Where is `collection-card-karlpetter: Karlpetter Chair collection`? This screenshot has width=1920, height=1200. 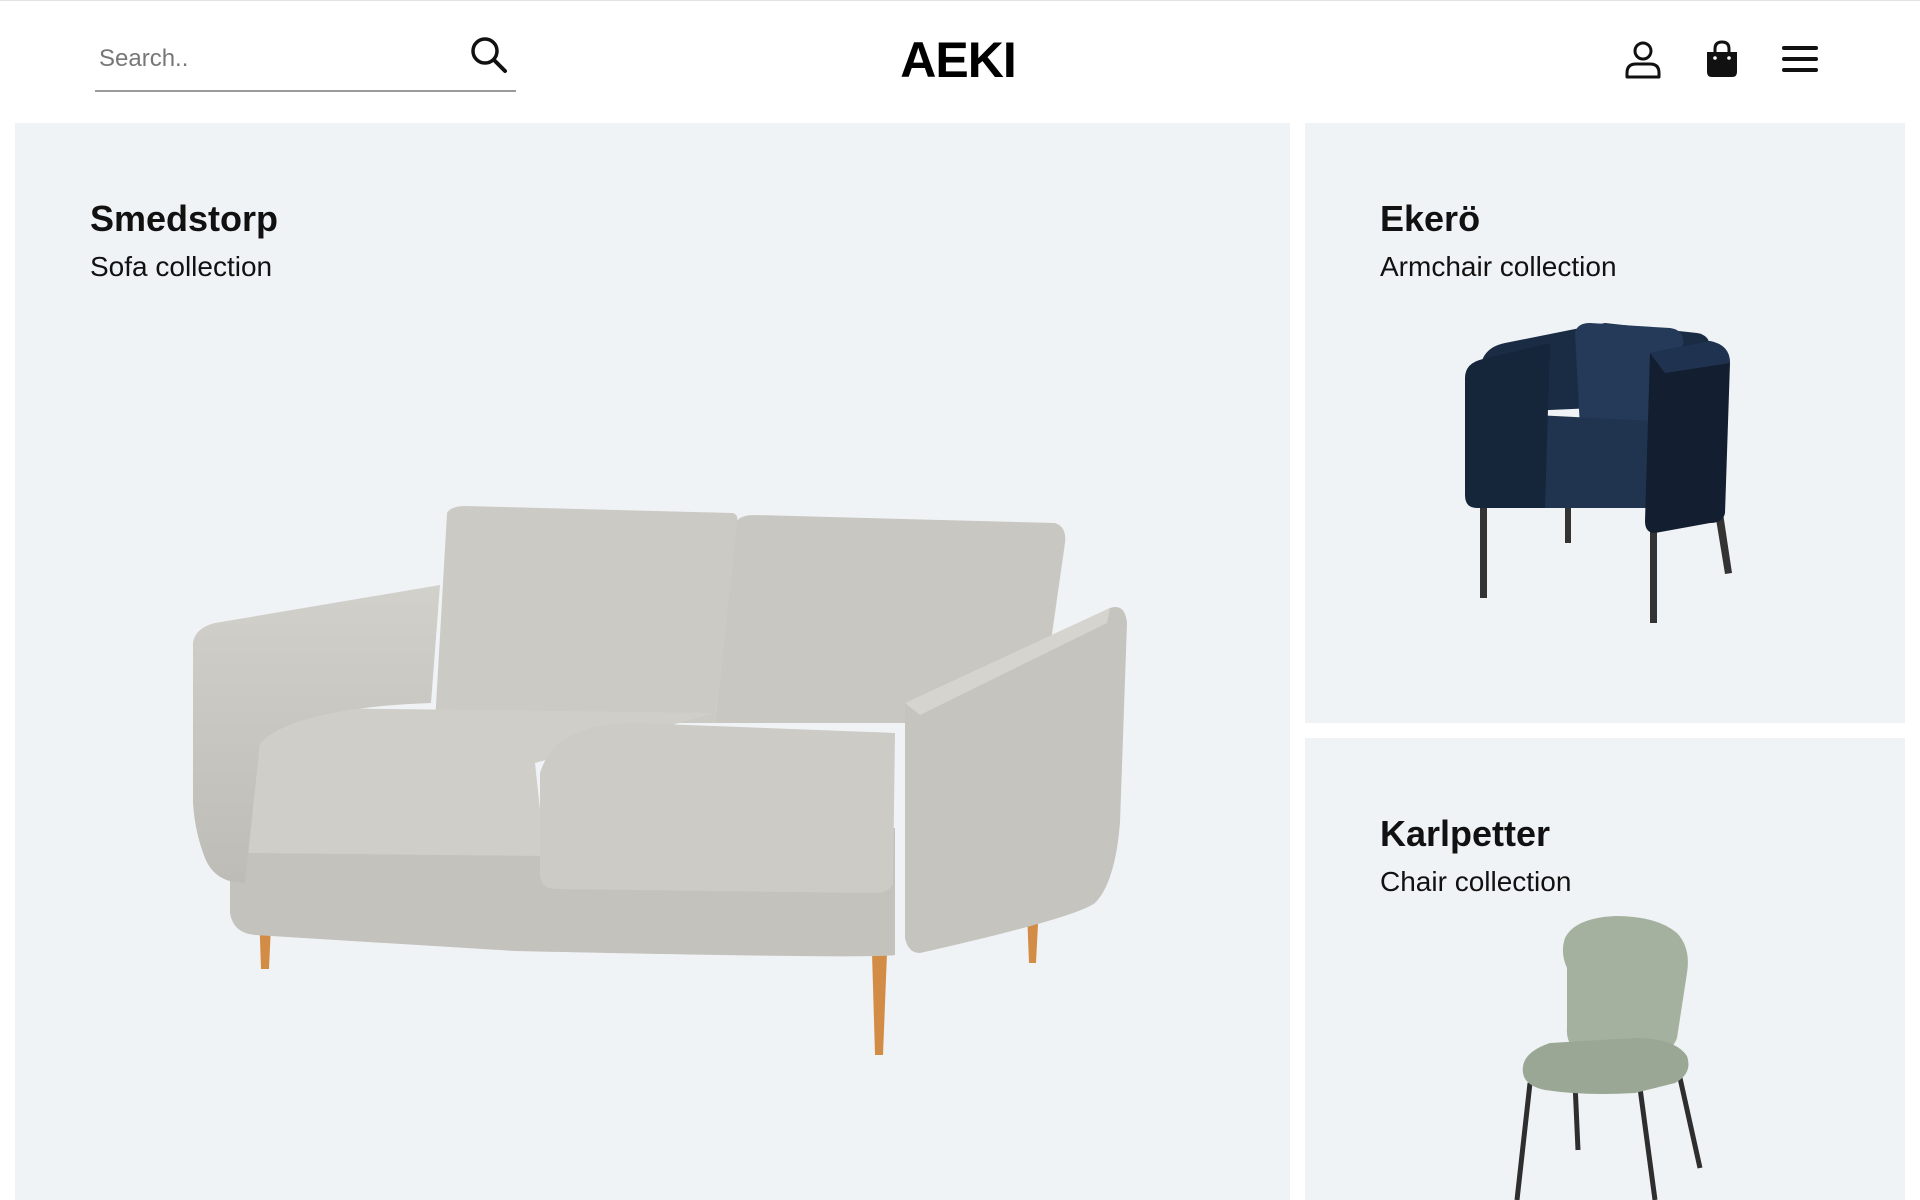
collection-card-karlpetter: Karlpetter Chair collection is located at coordinates (1605, 969).